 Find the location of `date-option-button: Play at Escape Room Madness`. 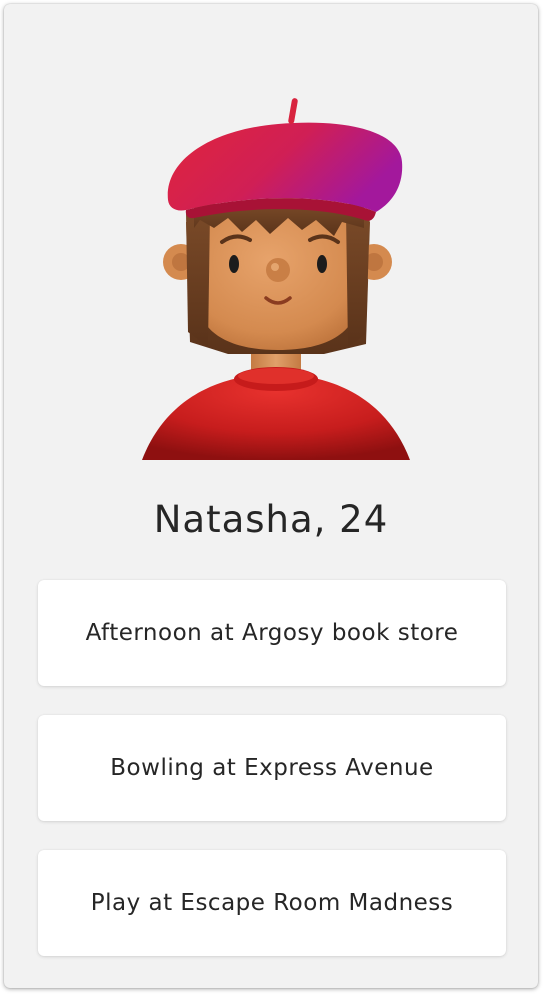

date-option-button: Play at Escape Room Madness is located at coordinates (272, 903).